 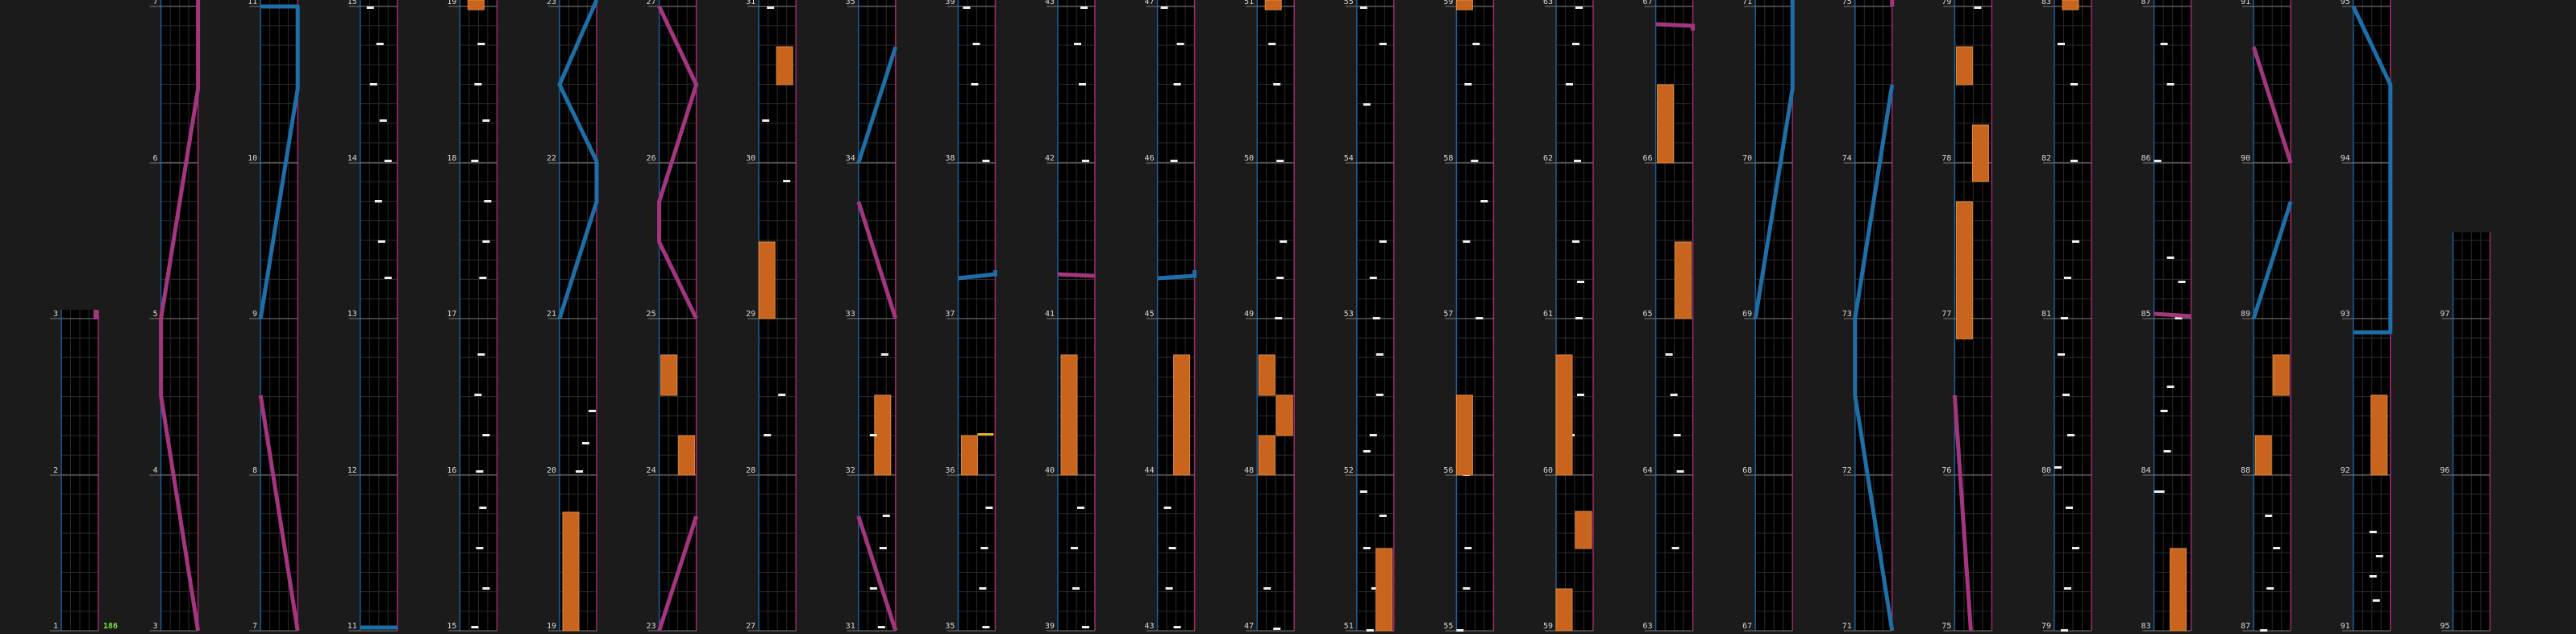 What do you see at coordinates (1946, 627) in the screenshot?
I see `measure-number: 75` at bounding box center [1946, 627].